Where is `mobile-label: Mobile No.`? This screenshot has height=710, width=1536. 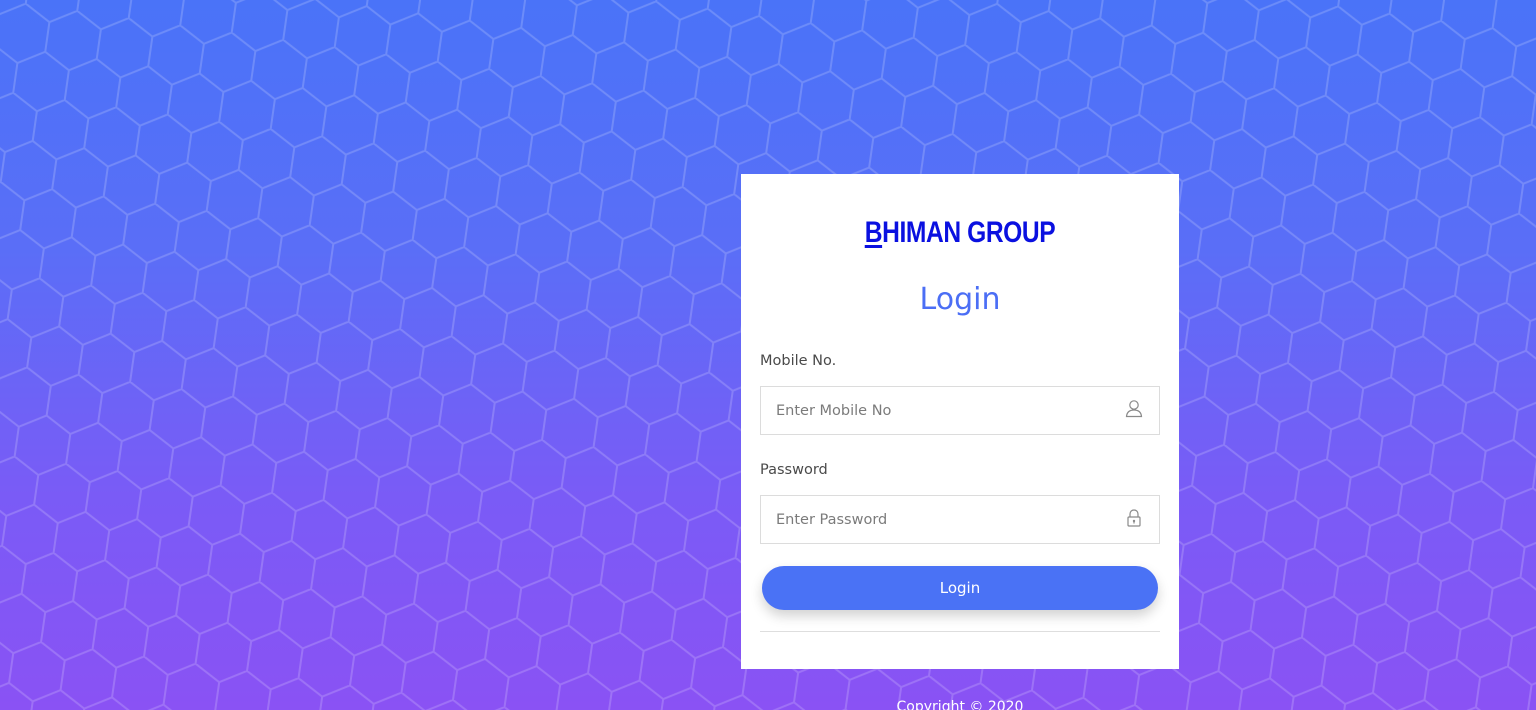
mobile-label: Mobile No. is located at coordinates (798, 361).